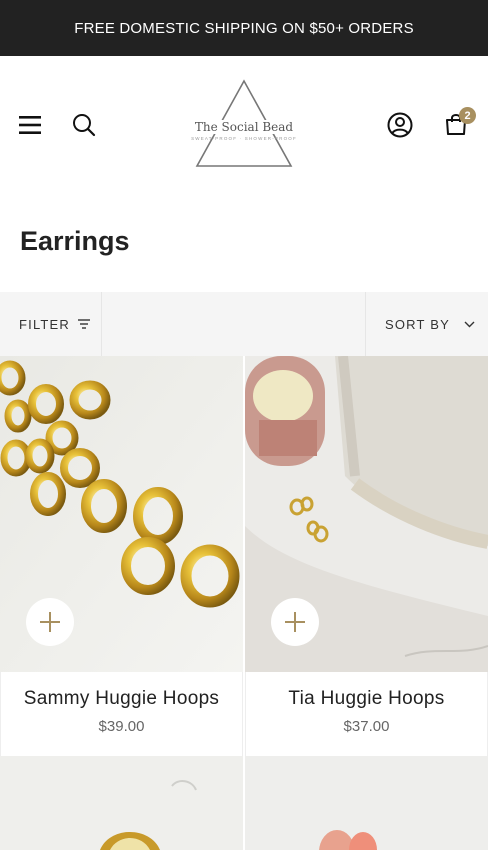 The width and height of the screenshot is (488, 850). What do you see at coordinates (469, 324) in the screenshot?
I see `chevron-down-icon` at bounding box center [469, 324].